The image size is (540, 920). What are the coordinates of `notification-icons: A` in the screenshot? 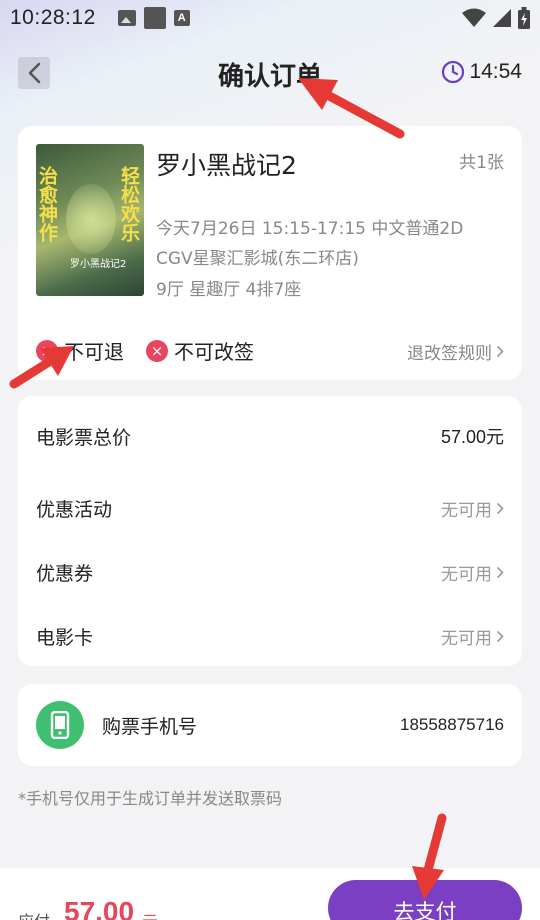 It's located at (153, 18).